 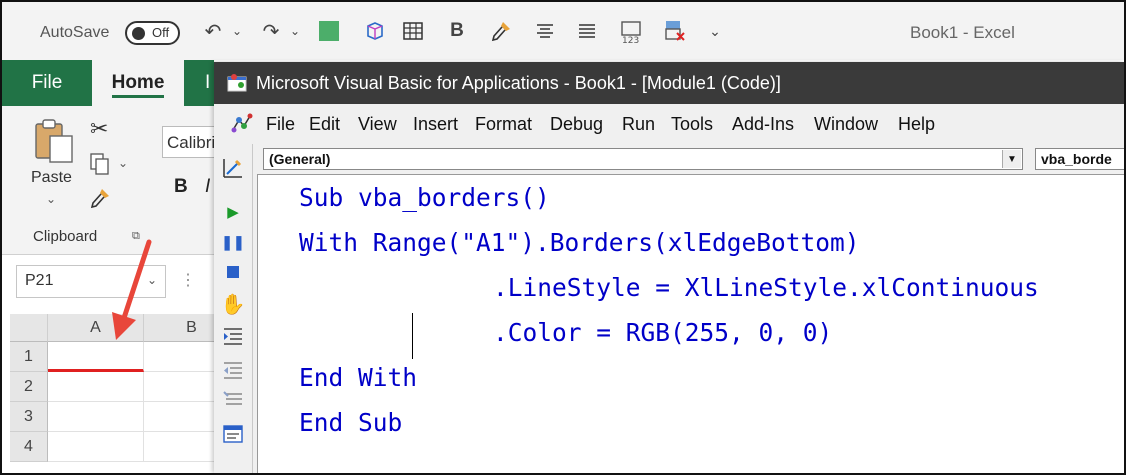 I want to click on delete-sheet-icon, so click(x=675, y=31).